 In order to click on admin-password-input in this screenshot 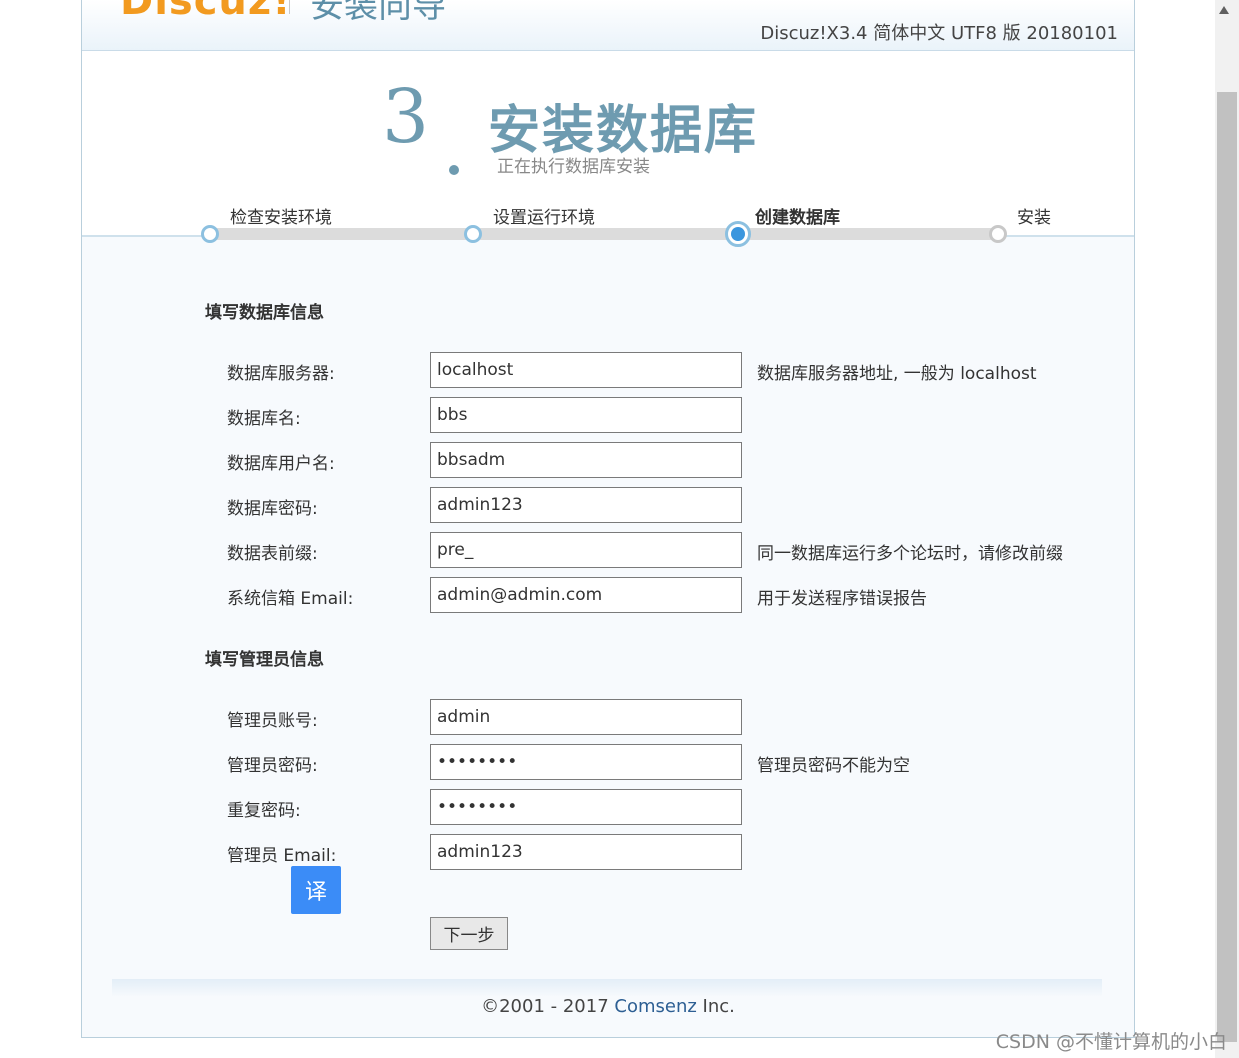, I will do `click(586, 762)`.